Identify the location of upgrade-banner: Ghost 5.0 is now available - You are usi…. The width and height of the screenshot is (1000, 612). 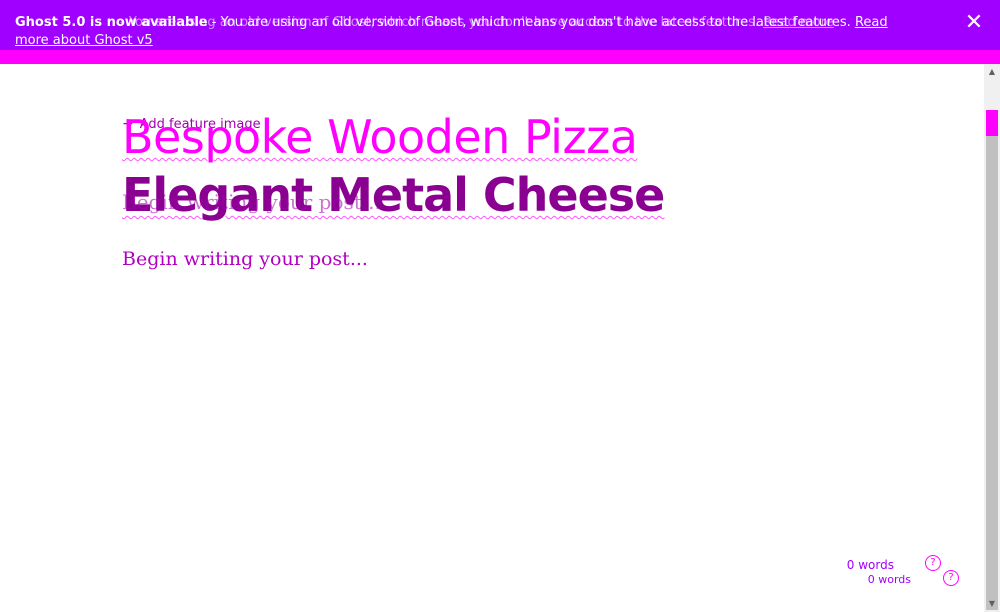
(500, 32).